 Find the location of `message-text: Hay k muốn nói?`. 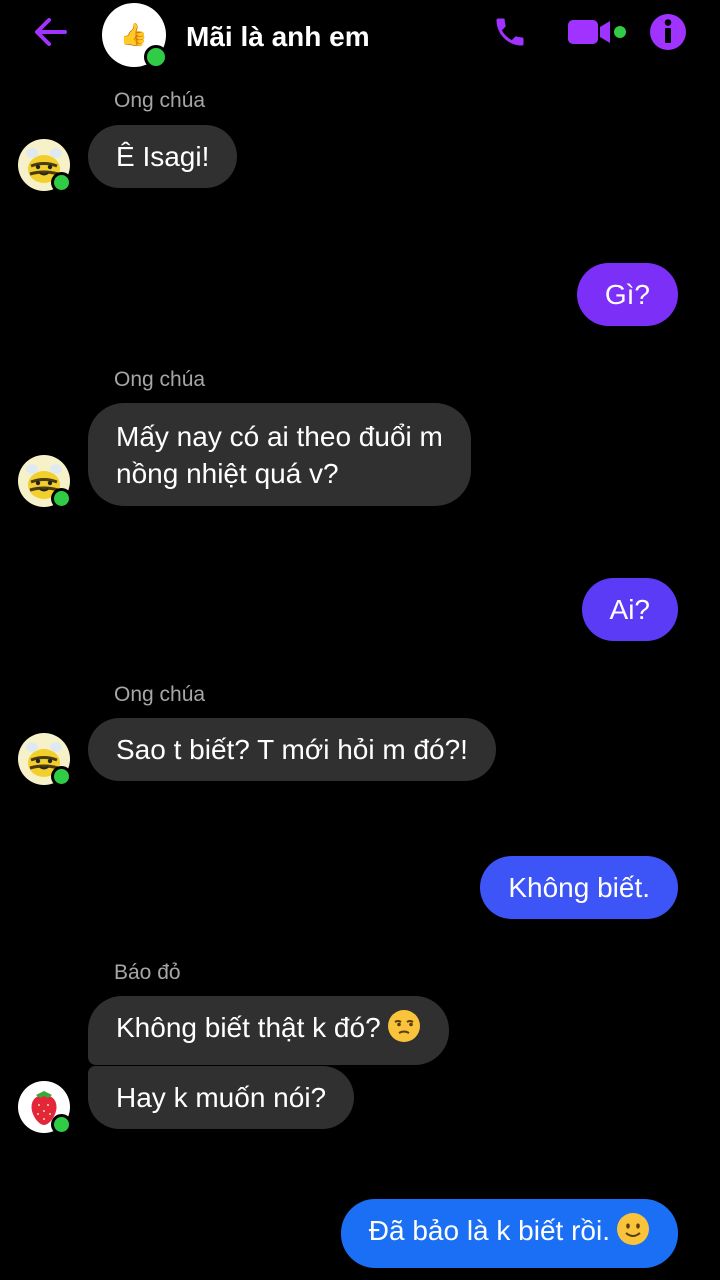

message-text: Hay k muốn nói? is located at coordinates (221, 1097).